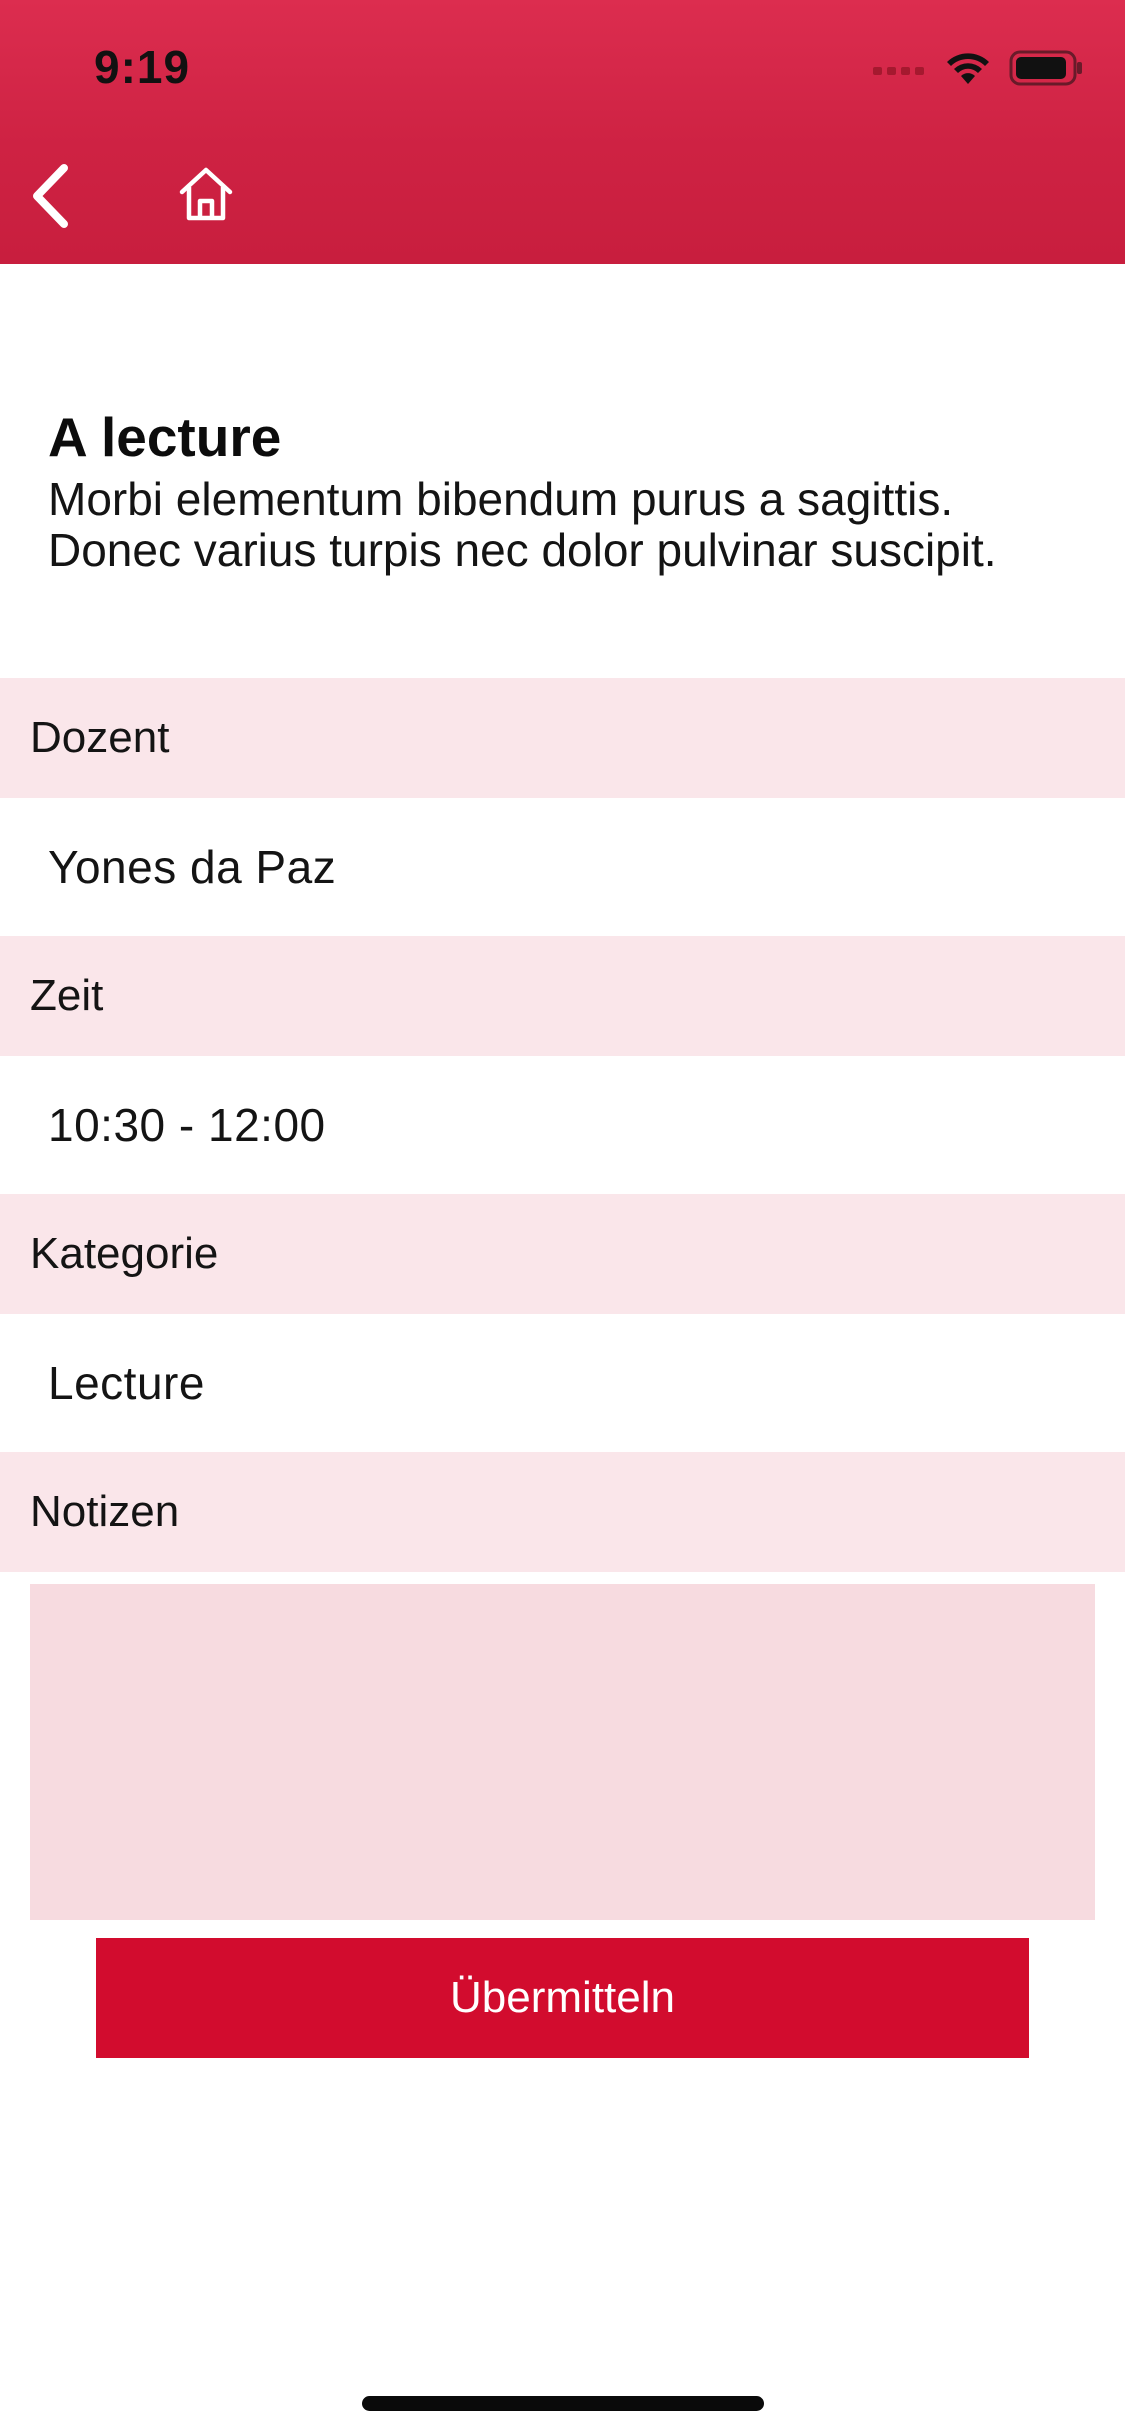  Describe the element at coordinates (562, 738) in the screenshot. I see `section-header-lecturer: Dozent` at that location.